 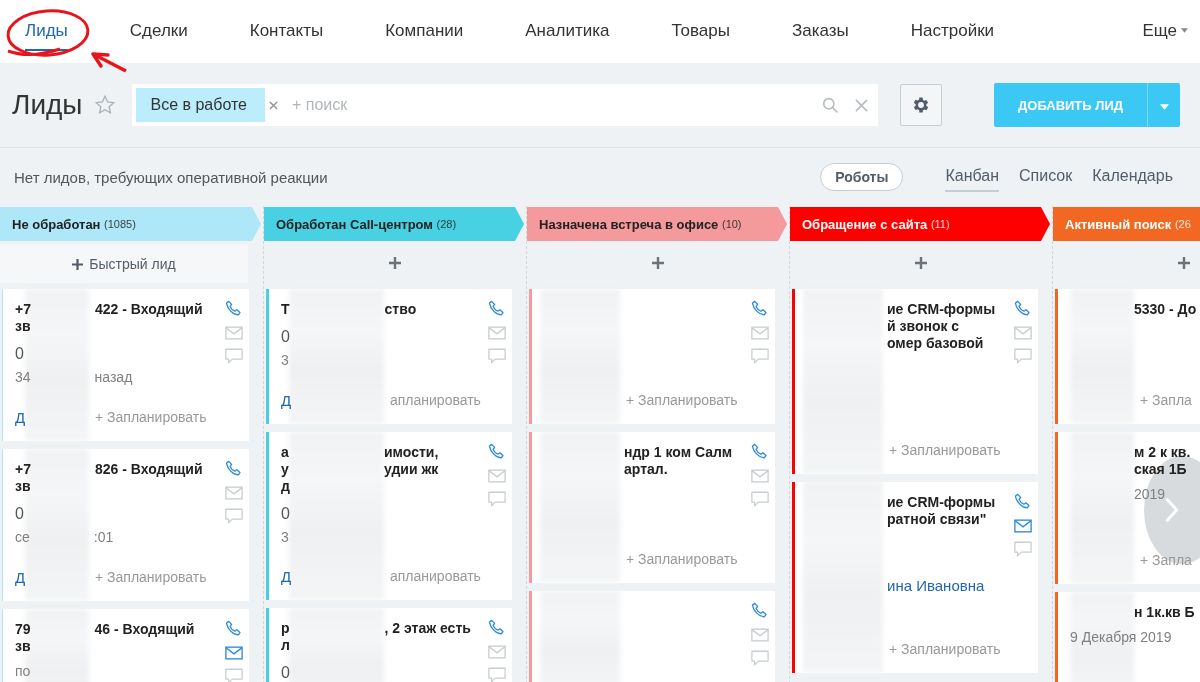 I want to click on star-icon, so click(x=105, y=105).